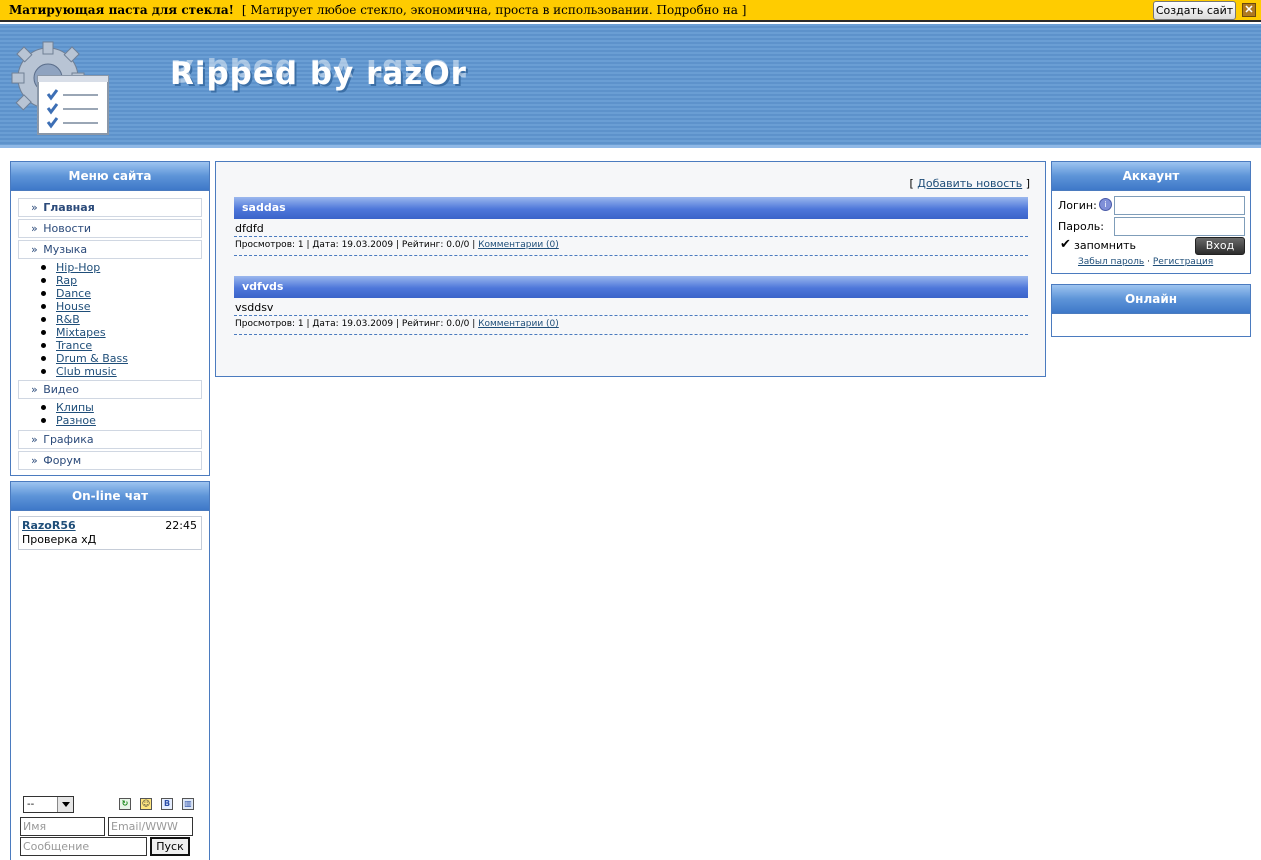 The height and width of the screenshot is (860, 1261). I want to click on submenu-link-trance: Trance, so click(74, 345).